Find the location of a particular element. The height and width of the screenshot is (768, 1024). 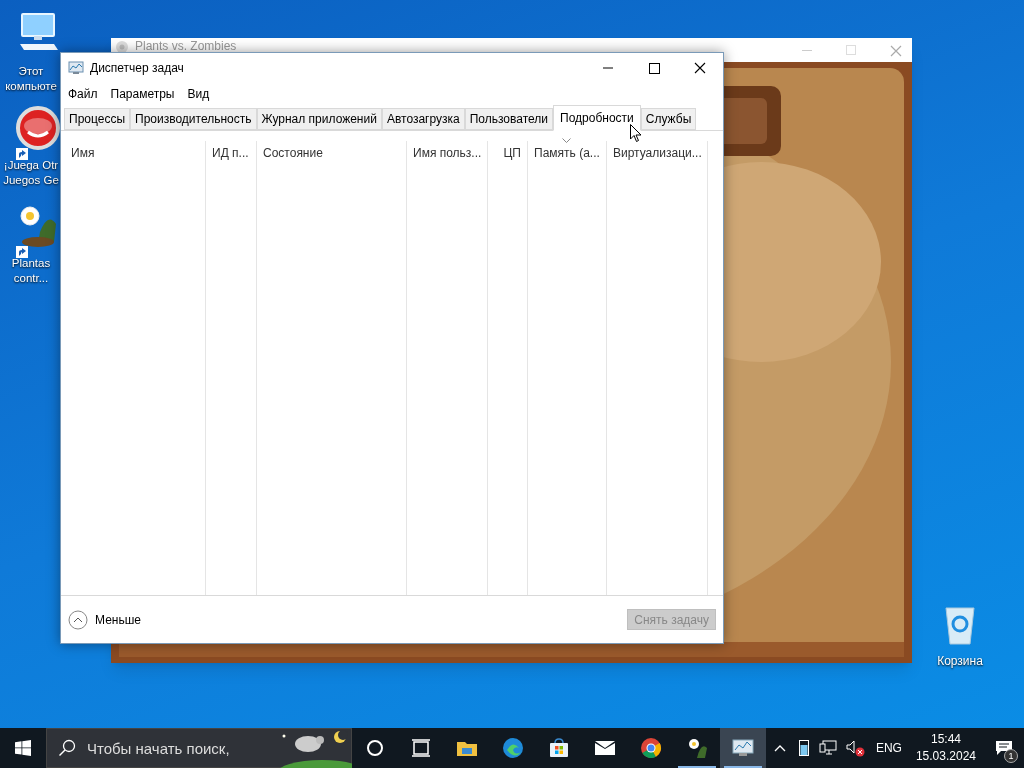

tab: Автозагрузка is located at coordinates (423, 119).